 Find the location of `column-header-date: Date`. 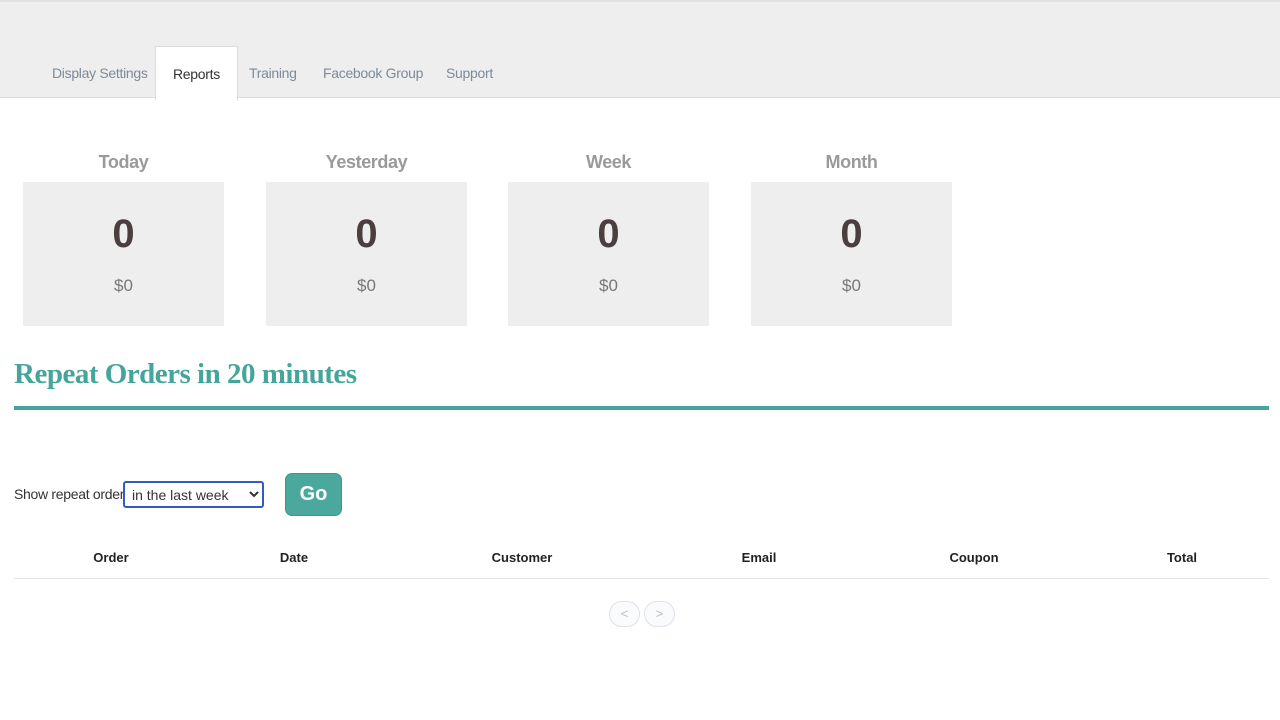

column-header-date: Date is located at coordinates (294, 557).